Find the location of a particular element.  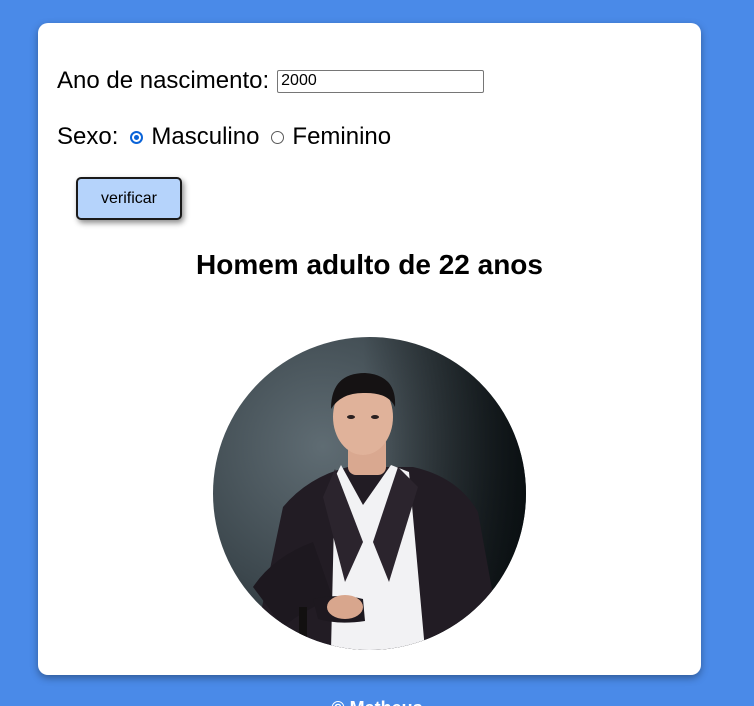

sex-row: Sexo: Masculino Feminino is located at coordinates (224, 137).